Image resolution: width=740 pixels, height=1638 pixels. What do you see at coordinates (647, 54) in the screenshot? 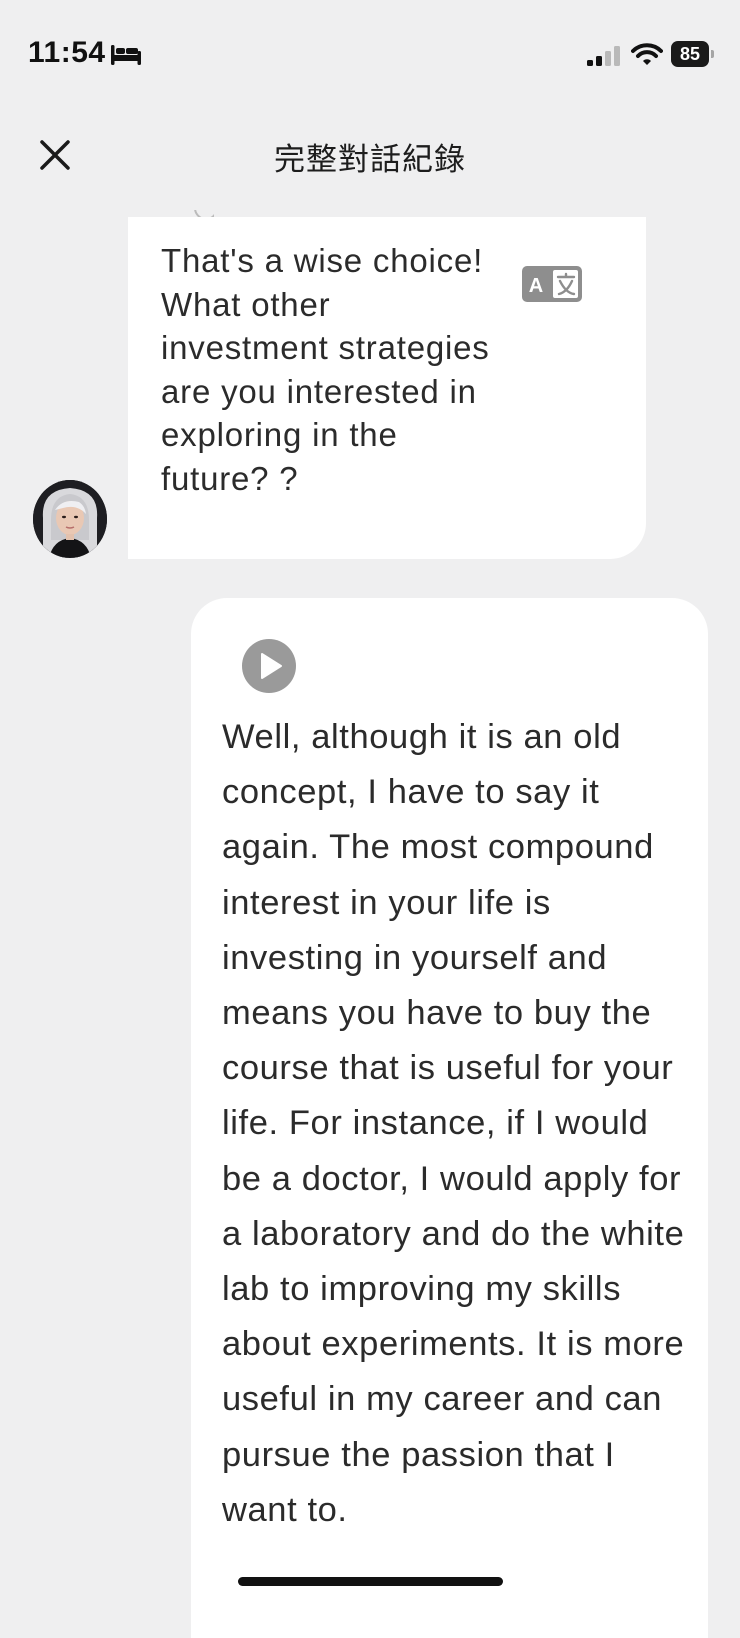
I see `wifi-icon` at bounding box center [647, 54].